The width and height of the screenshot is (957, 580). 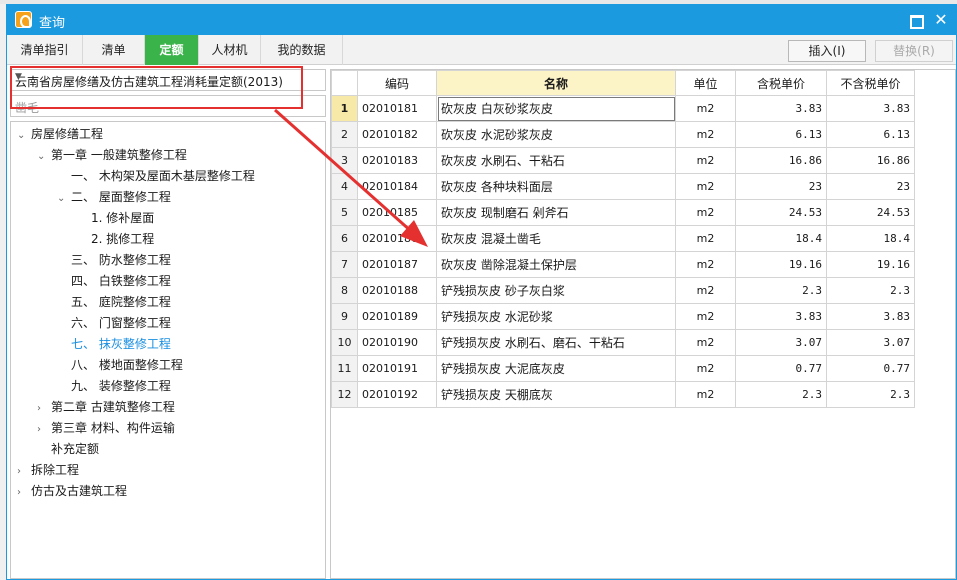 I want to click on price-with-tax-cell: 16.86, so click(x=781, y=160).